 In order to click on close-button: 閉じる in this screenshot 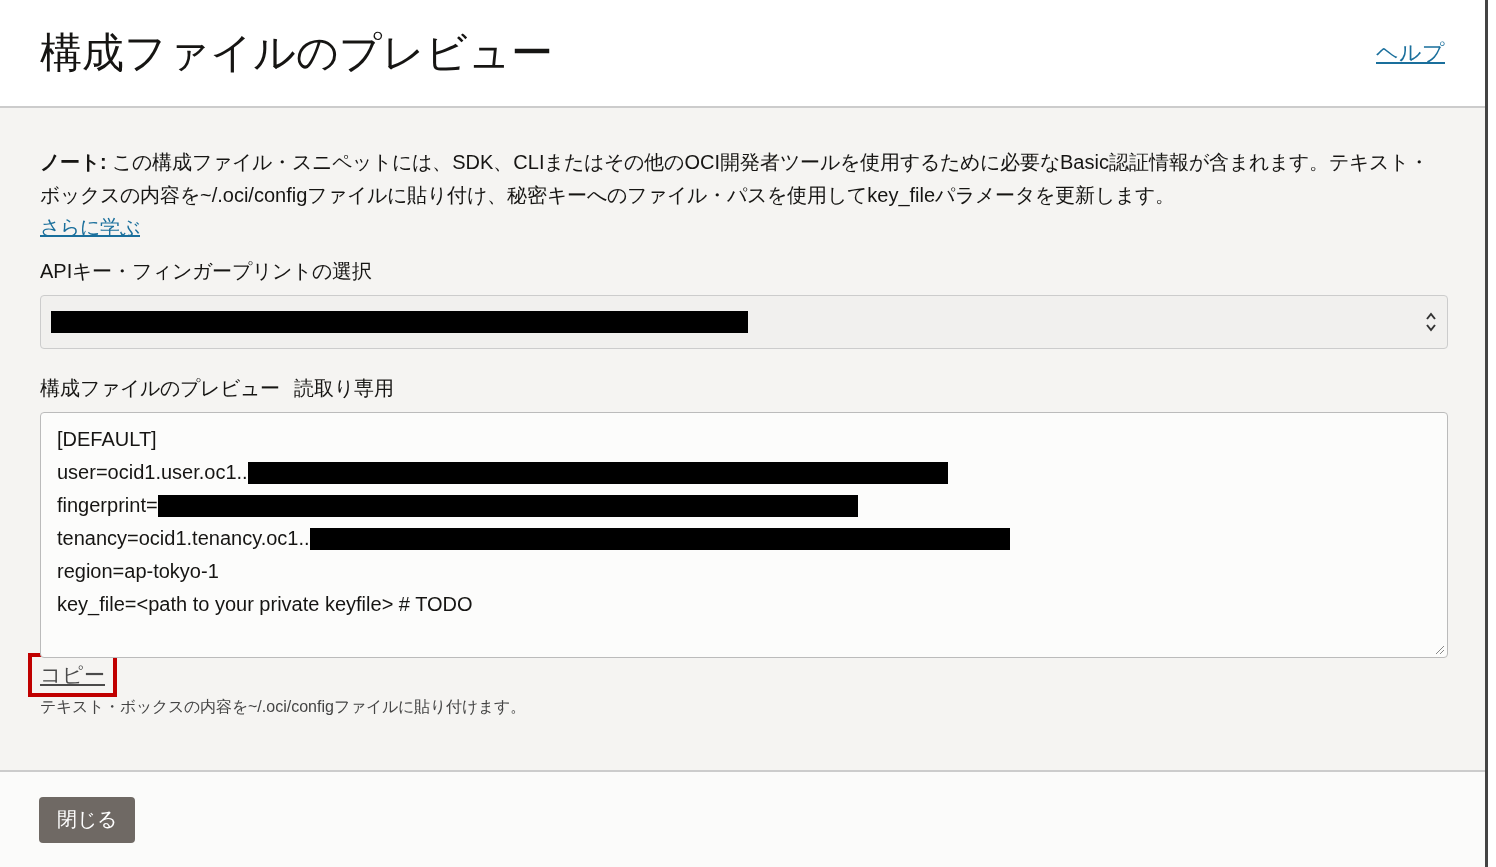, I will do `click(87, 819)`.